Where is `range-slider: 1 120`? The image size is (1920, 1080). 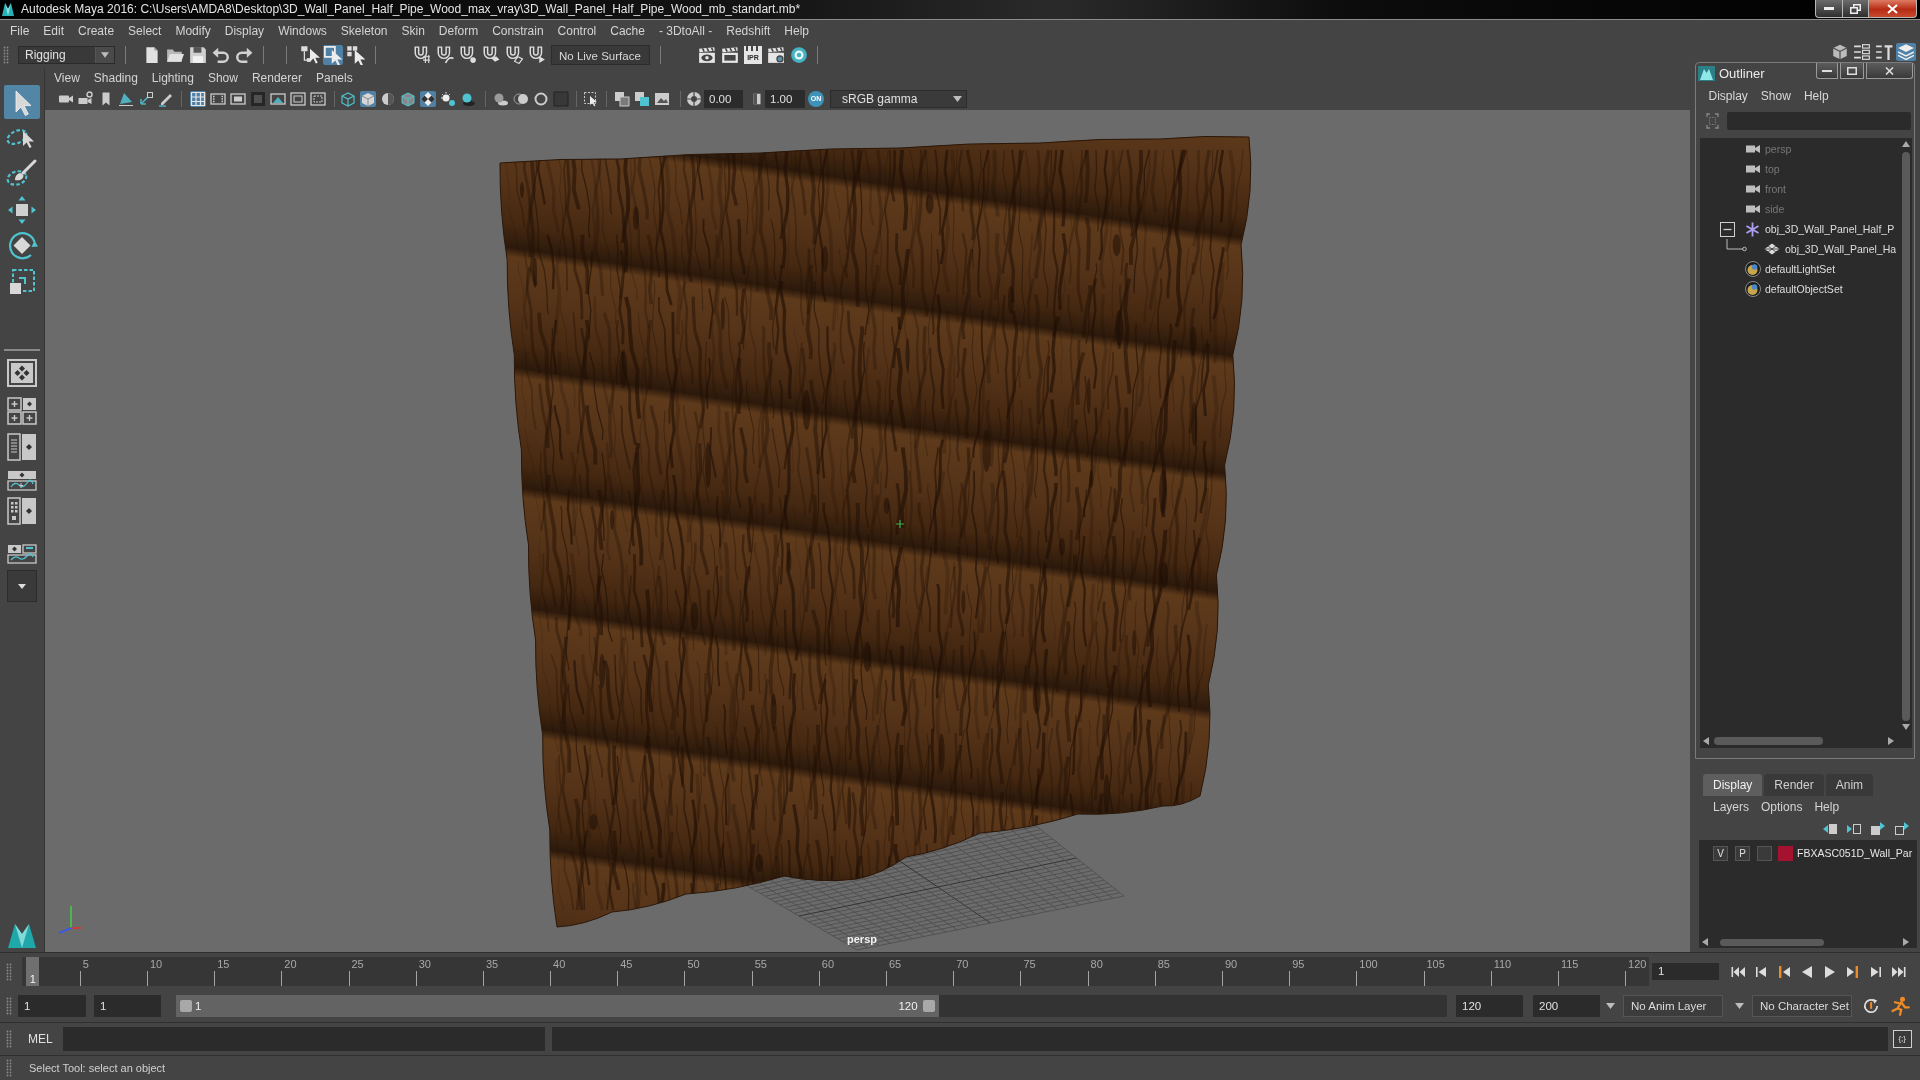
range-slider: 1 120 is located at coordinates (811, 1006).